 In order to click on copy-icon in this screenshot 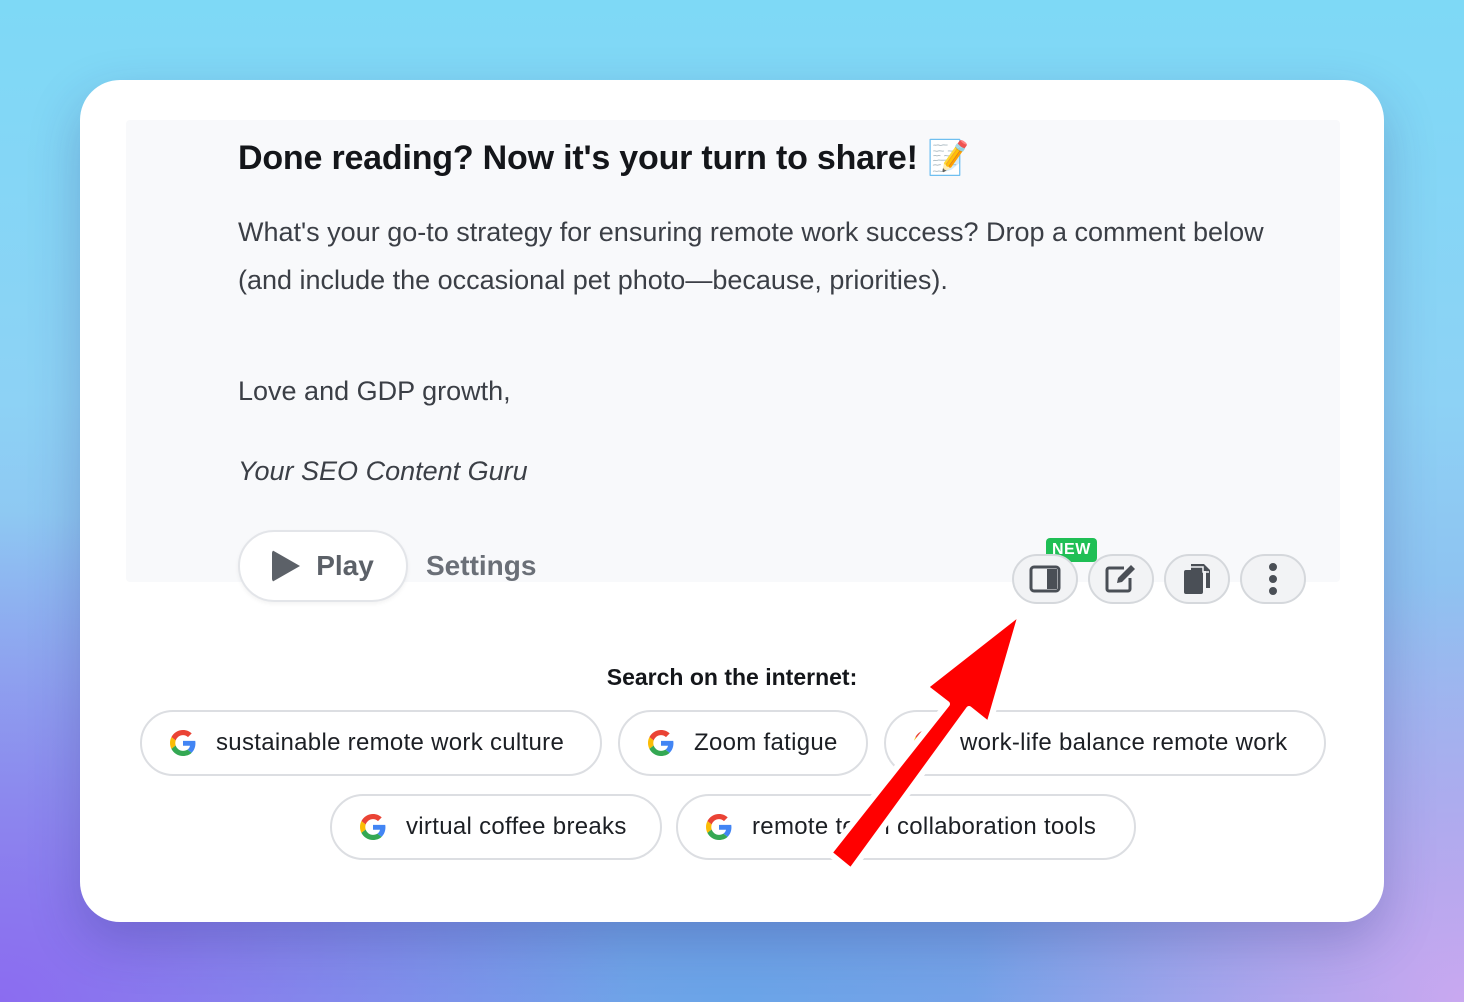, I will do `click(1197, 579)`.